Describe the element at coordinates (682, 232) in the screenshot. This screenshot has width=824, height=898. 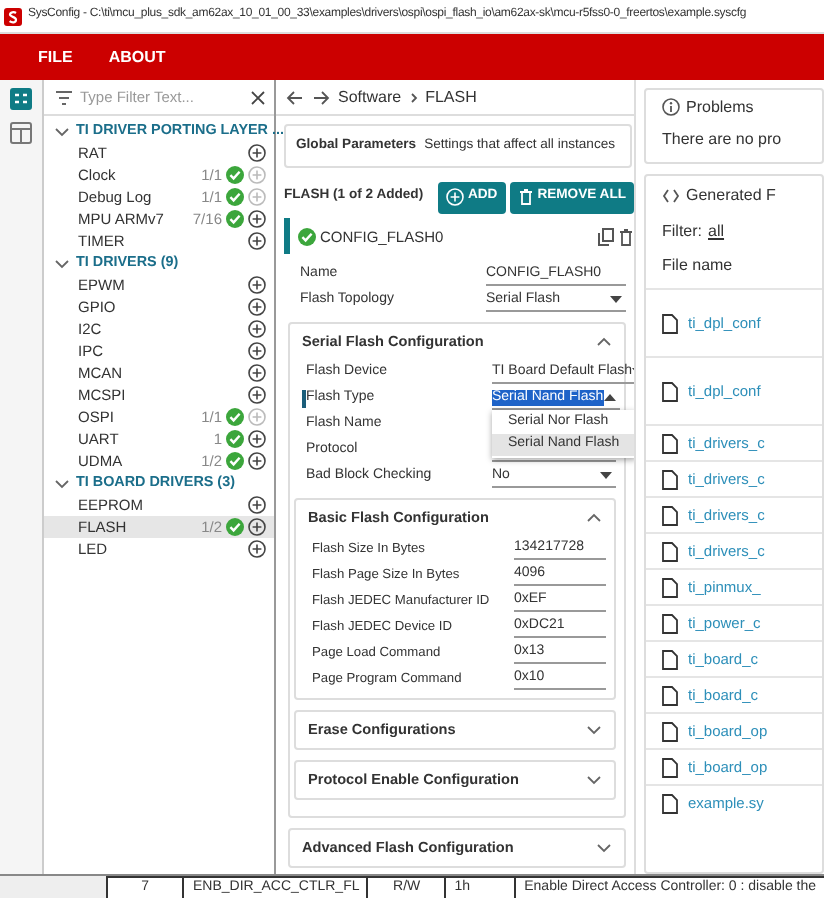
I see `filter-label: Filter:` at that location.